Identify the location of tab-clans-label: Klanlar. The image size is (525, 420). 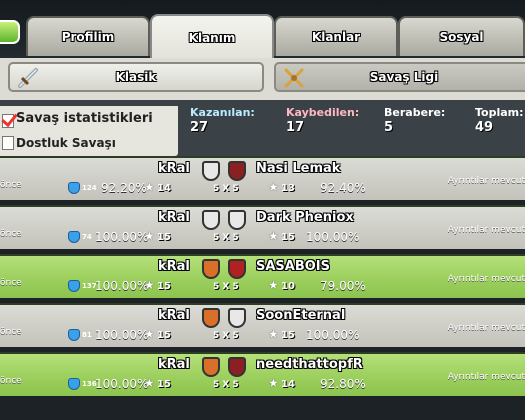
(336, 37).